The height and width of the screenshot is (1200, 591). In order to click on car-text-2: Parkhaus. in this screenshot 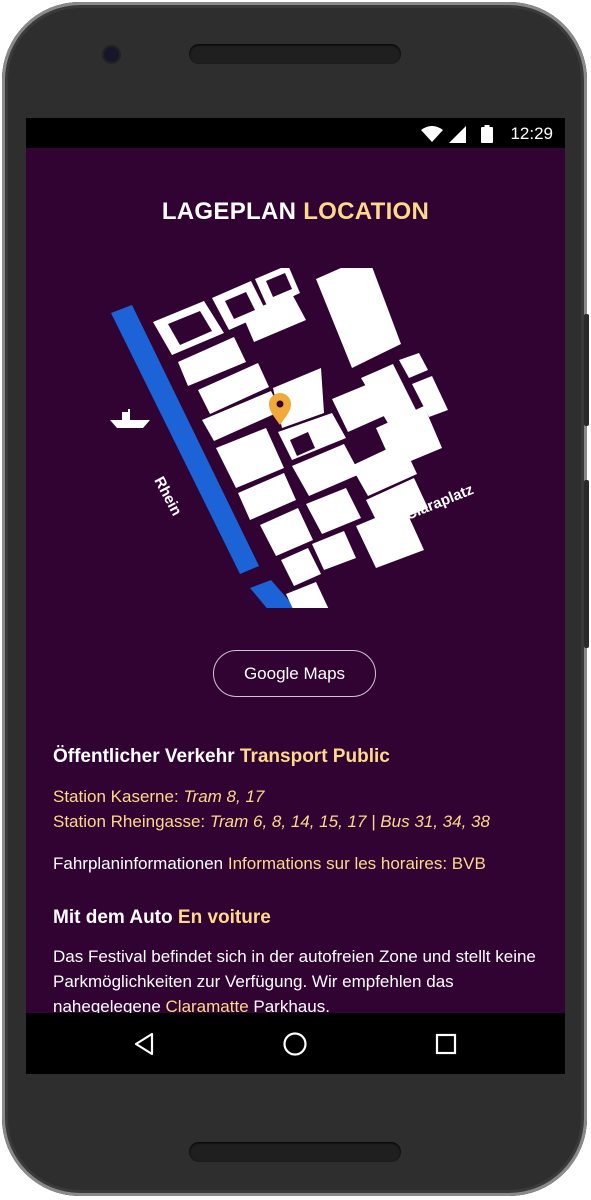, I will do `click(291, 1005)`.